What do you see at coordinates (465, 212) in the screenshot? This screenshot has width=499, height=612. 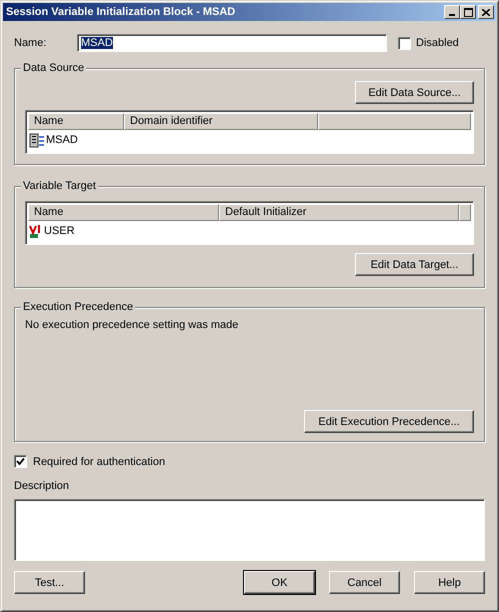 I see `empty-column-header` at bounding box center [465, 212].